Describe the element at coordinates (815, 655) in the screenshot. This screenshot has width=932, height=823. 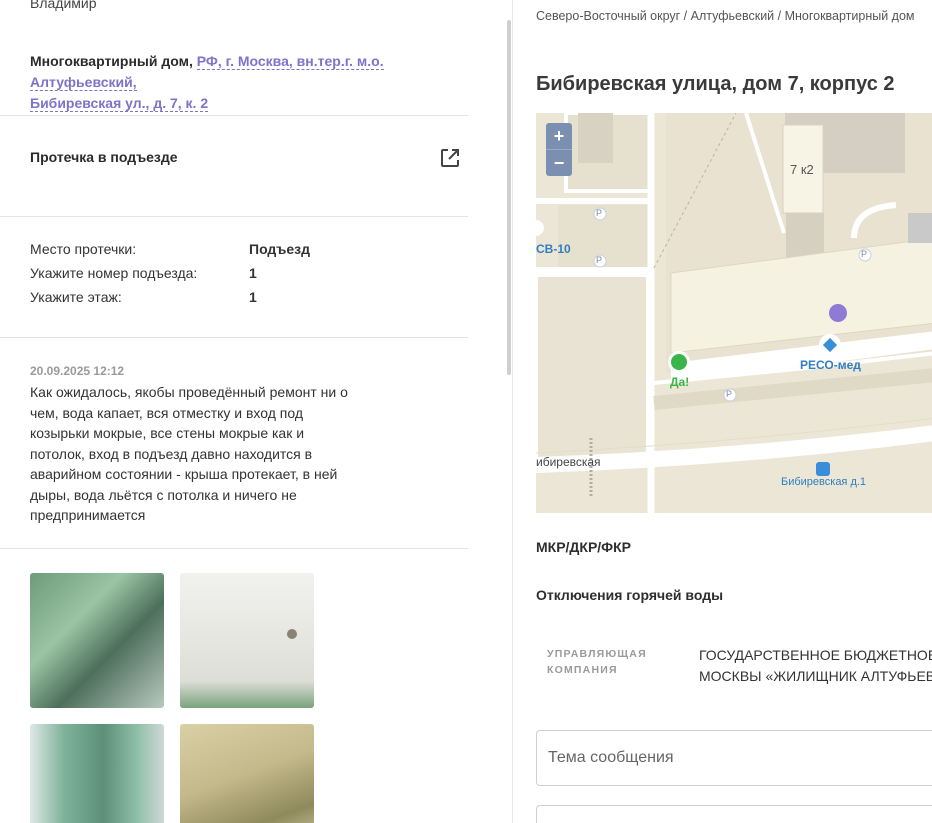
I see `management-value-line1: ГОСУДАРСТВЕННОЕ БЮДЖЕТНОЕ УЧ` at that location.